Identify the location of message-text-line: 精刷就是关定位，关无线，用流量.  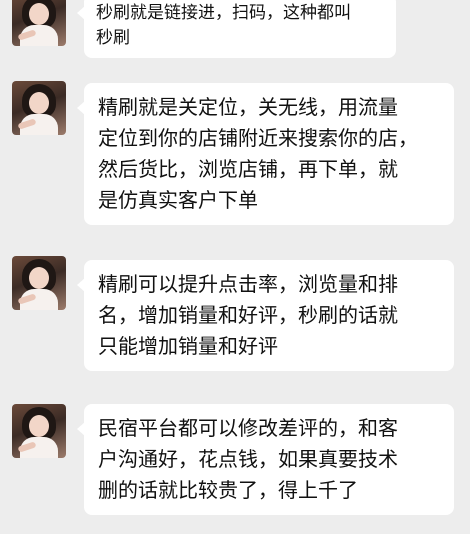
(248, 107).